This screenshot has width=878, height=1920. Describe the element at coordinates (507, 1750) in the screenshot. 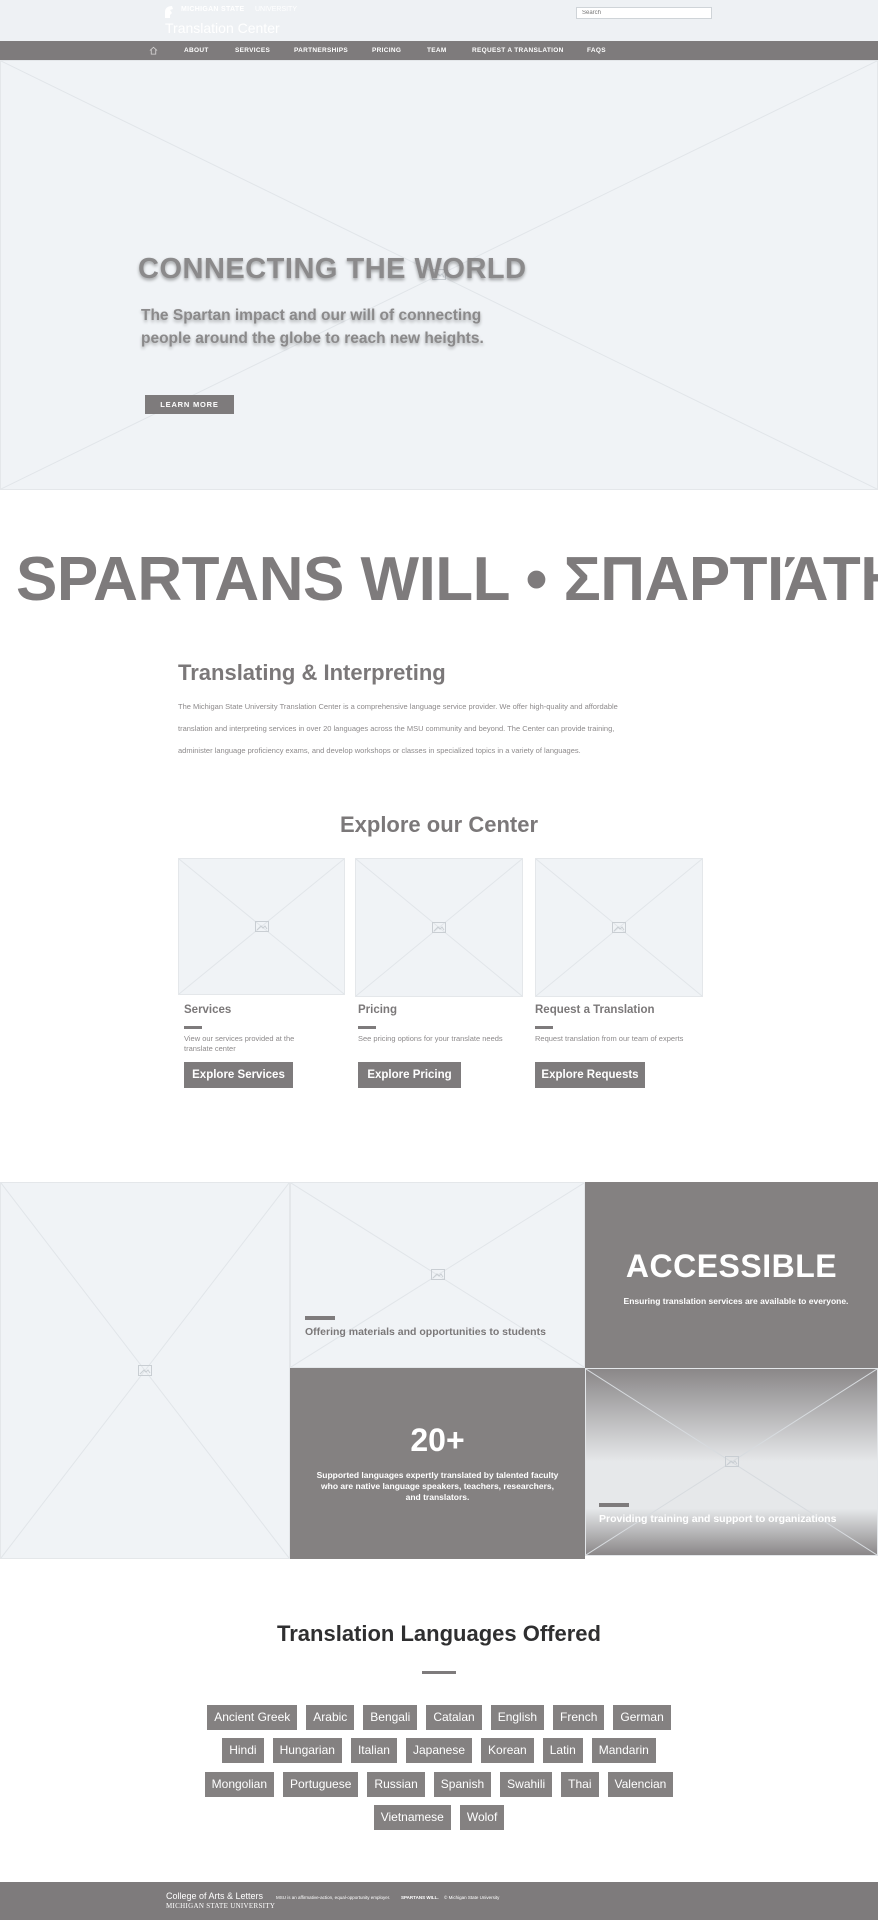

I see `language-tag: Korean` at that location.